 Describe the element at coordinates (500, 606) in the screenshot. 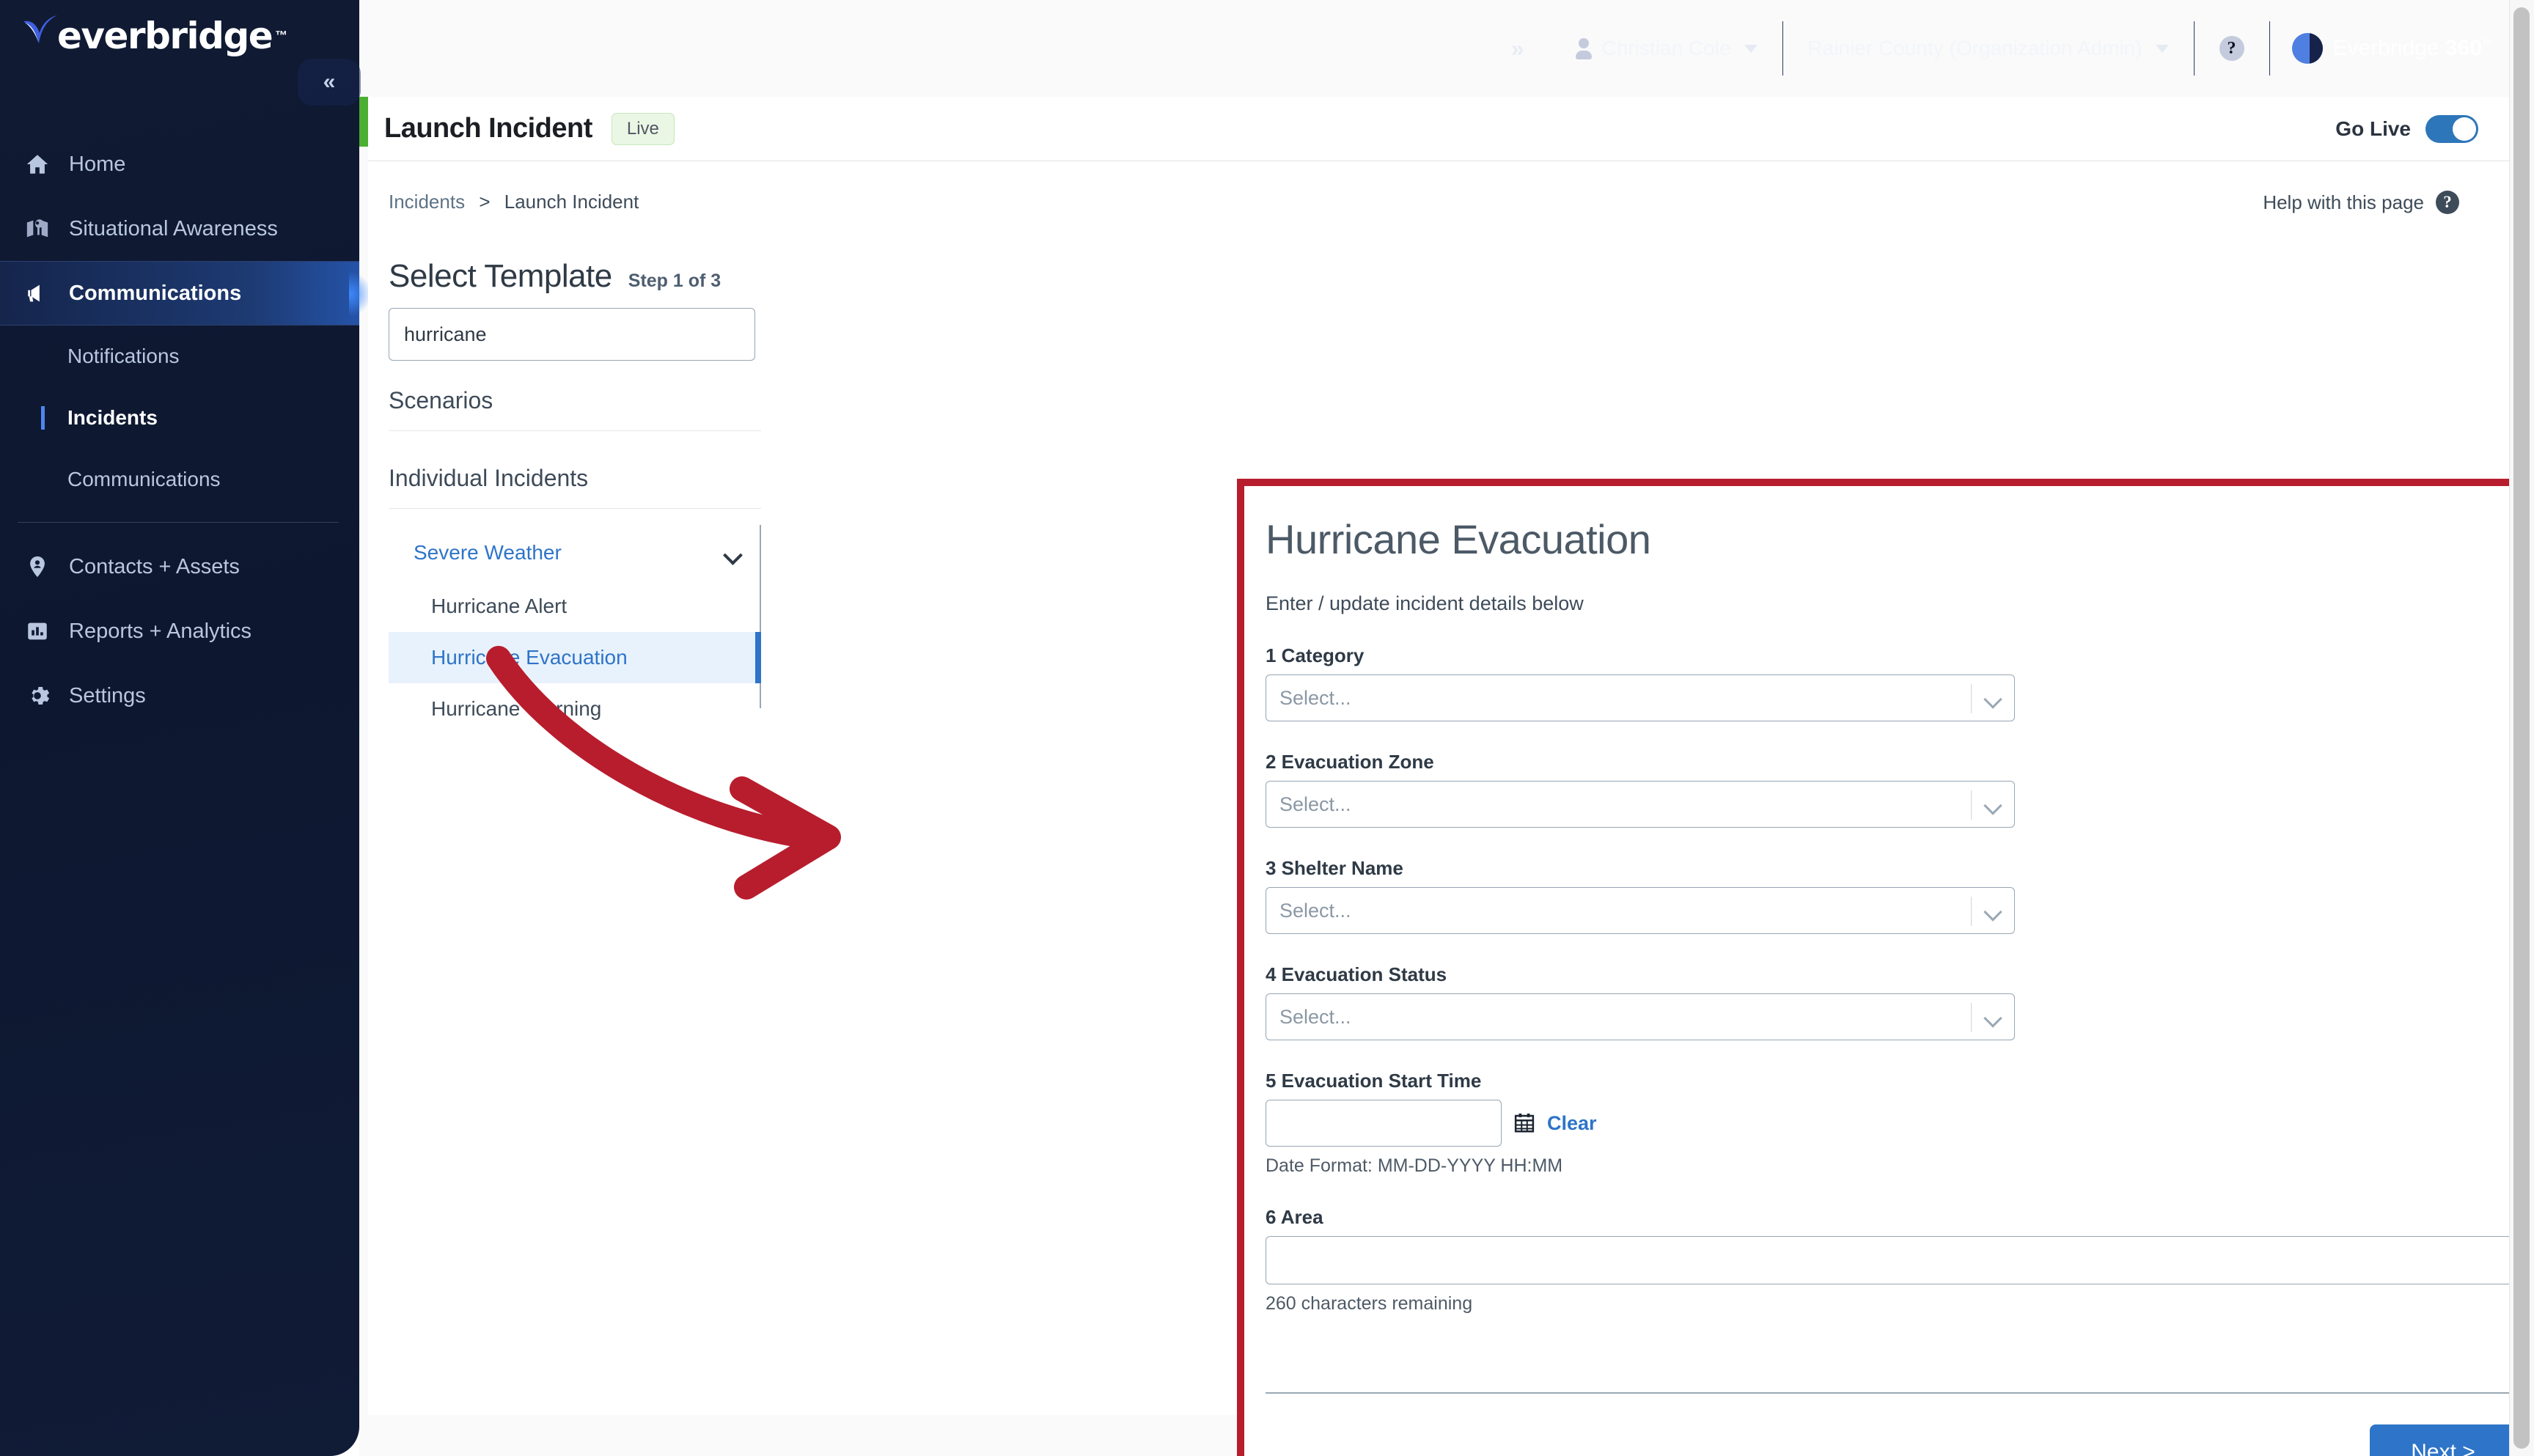

I see `template-item-label: Hurricane Alert` at that location.